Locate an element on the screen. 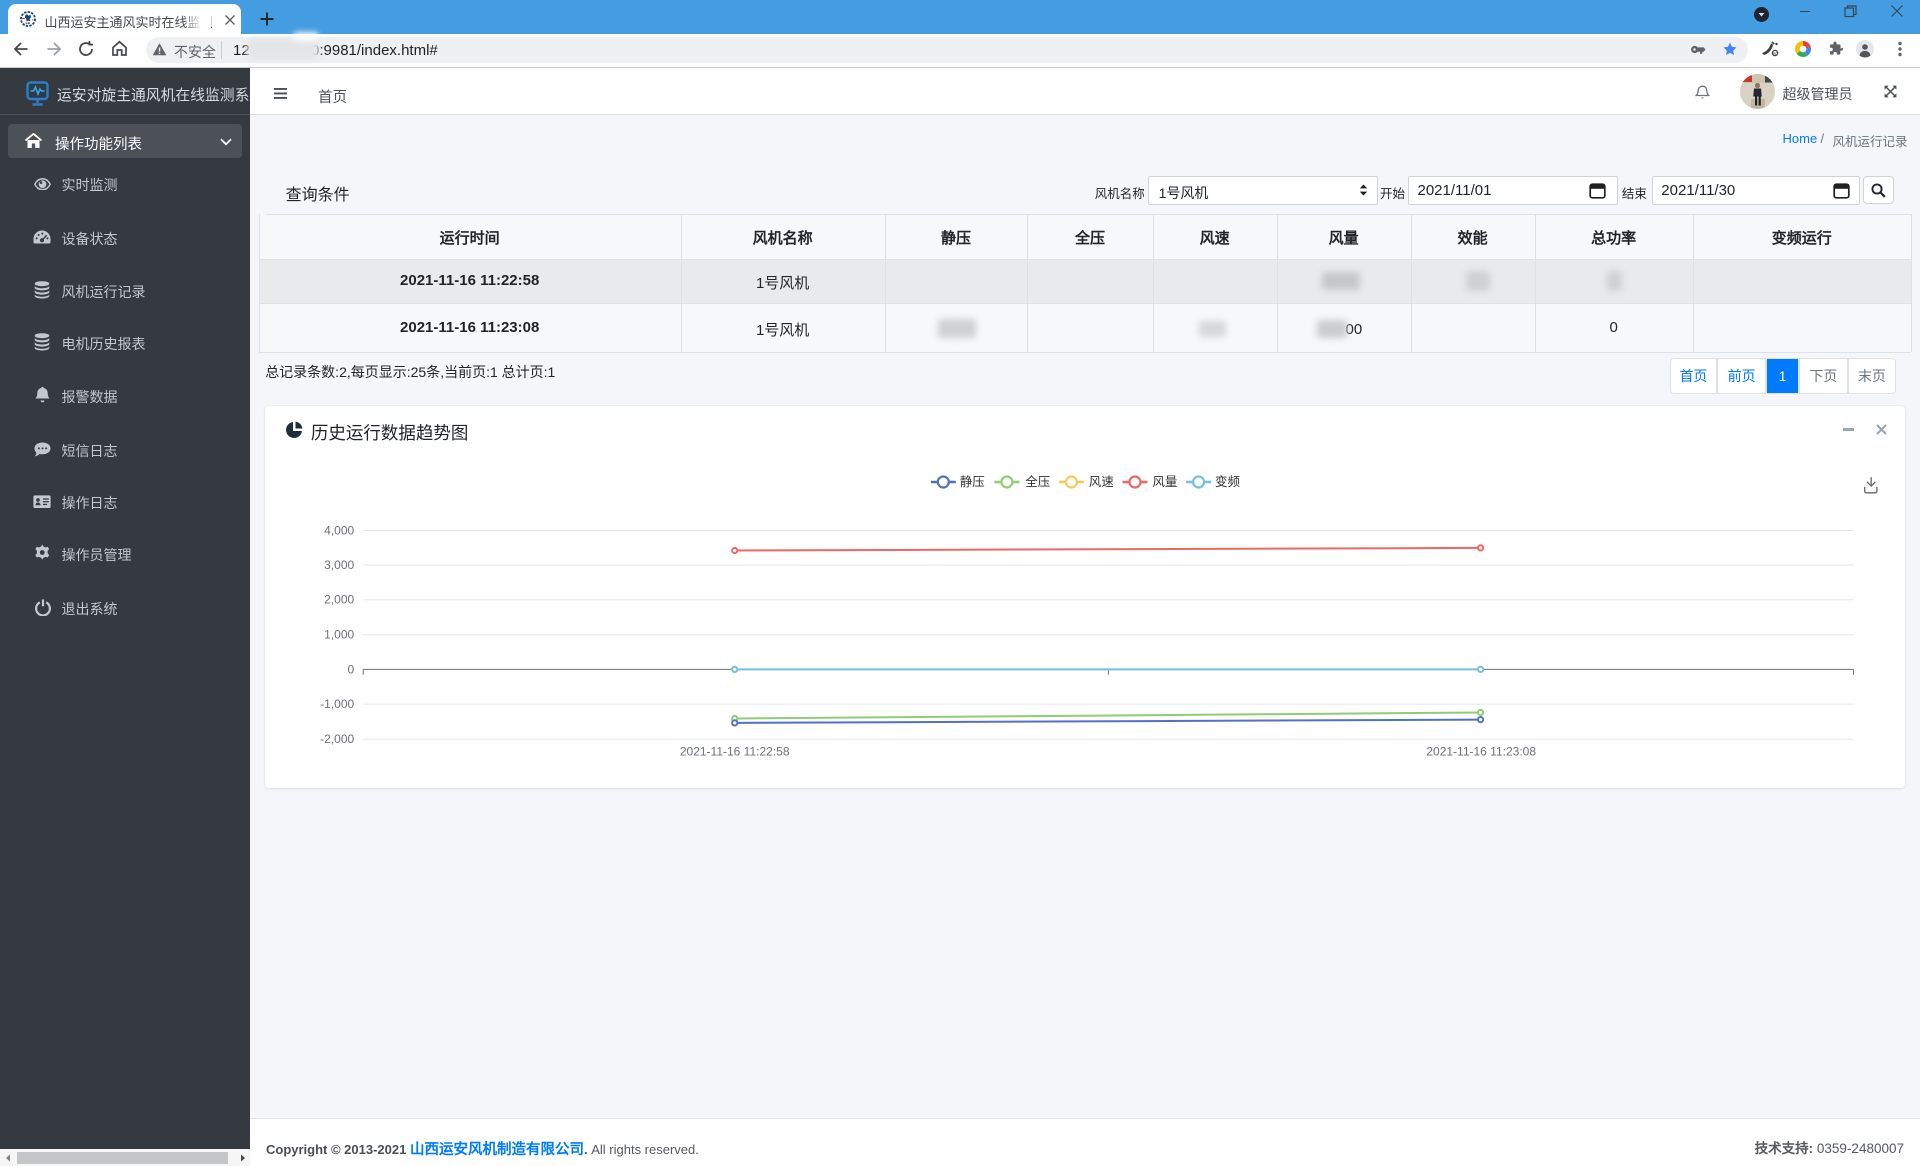  svg-text: 3,000 is located at coordinates (339, 565).